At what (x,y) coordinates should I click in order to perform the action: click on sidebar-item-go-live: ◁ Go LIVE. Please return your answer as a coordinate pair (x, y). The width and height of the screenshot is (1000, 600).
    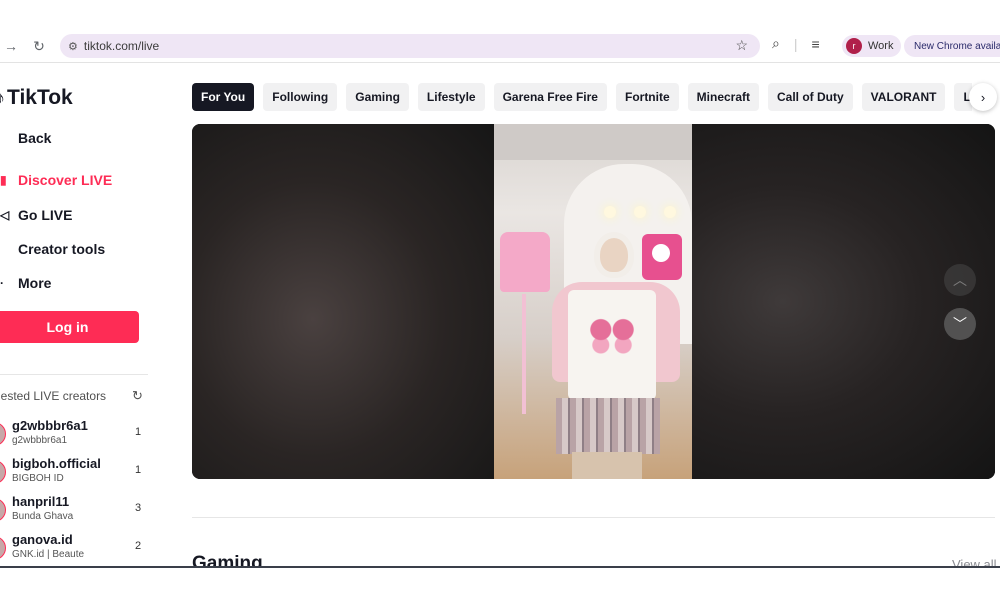
    Looking at the image, I should click on (36, 215).